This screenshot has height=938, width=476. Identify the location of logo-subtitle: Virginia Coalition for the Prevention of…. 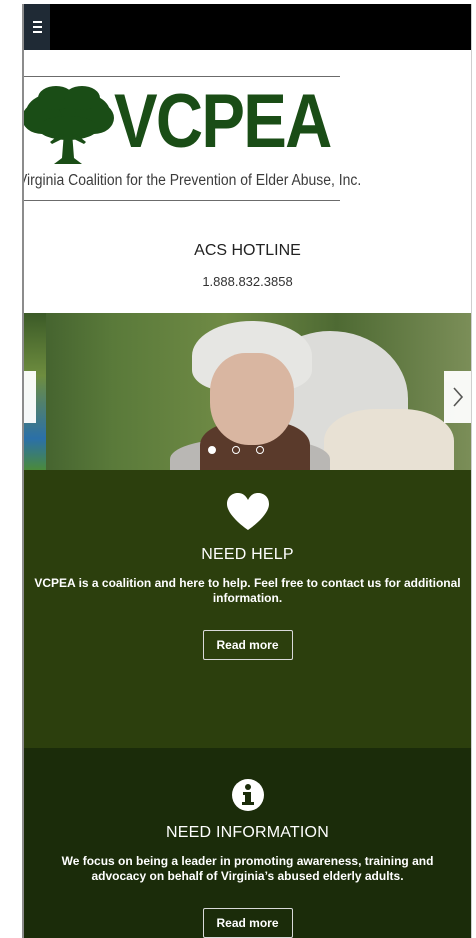
(192, 180).